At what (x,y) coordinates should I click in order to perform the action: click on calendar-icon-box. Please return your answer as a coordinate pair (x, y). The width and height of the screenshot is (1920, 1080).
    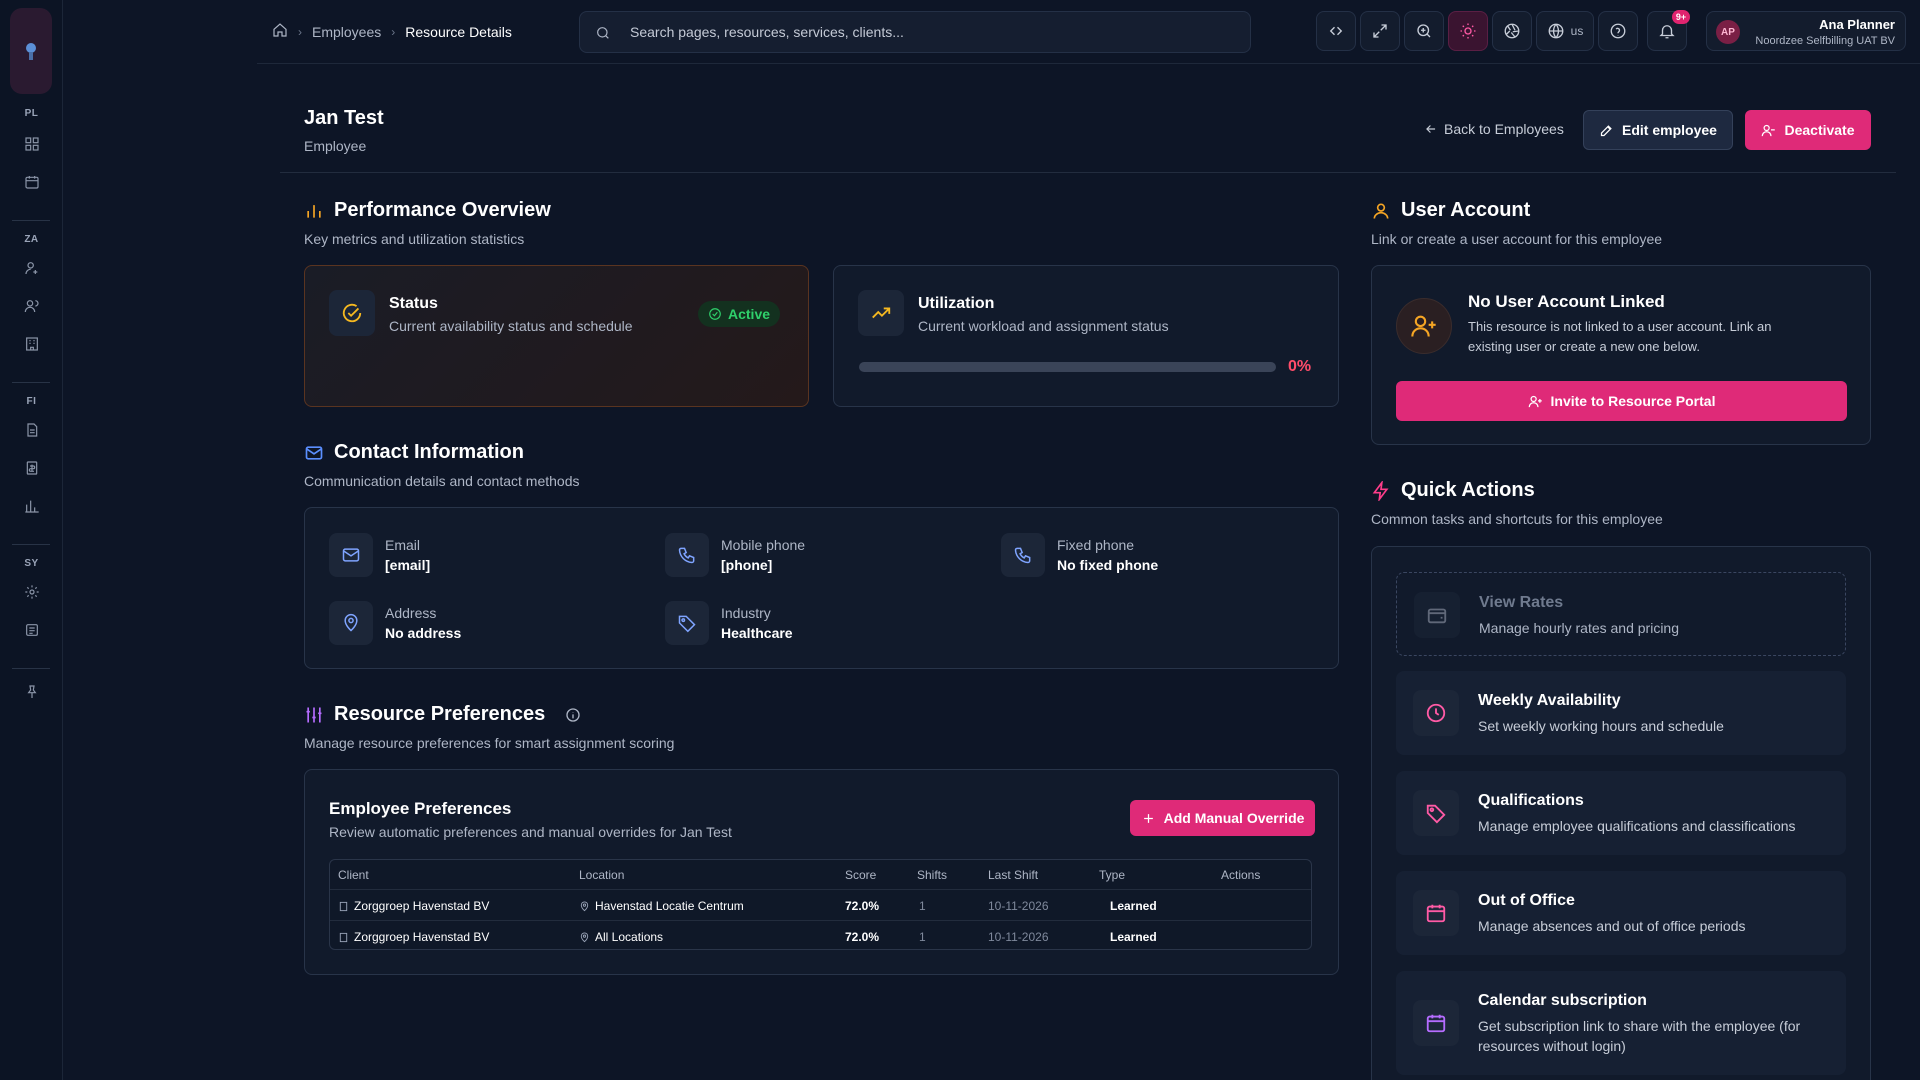
    Looking at the image, I should click on (1436, 913).